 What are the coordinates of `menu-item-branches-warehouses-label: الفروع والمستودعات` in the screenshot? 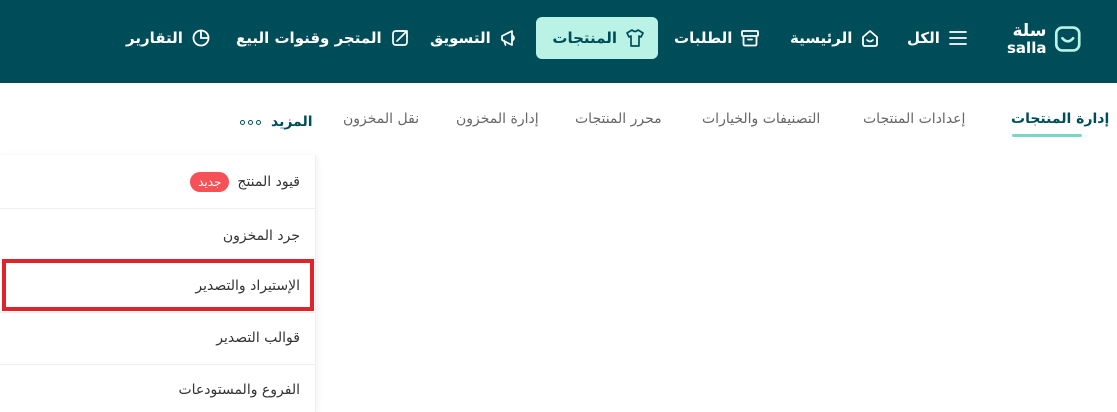 It's located at (239, 390).